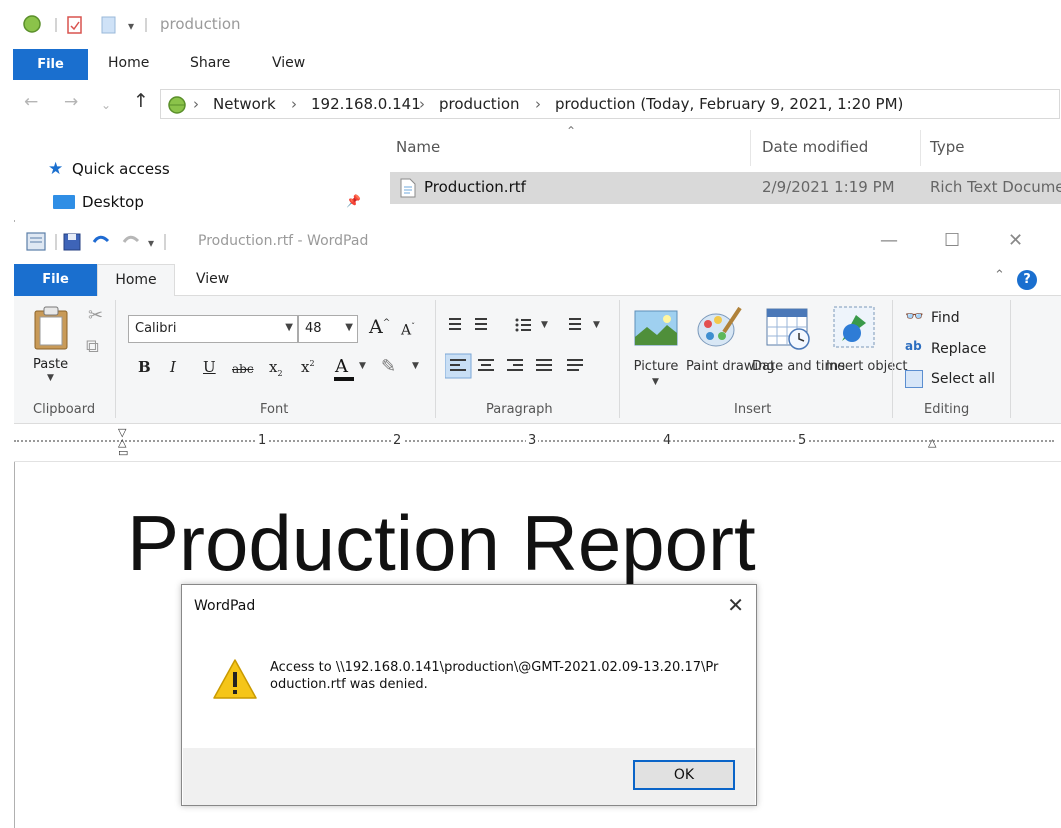  I want to click on paste-icon, so click(51, 328).